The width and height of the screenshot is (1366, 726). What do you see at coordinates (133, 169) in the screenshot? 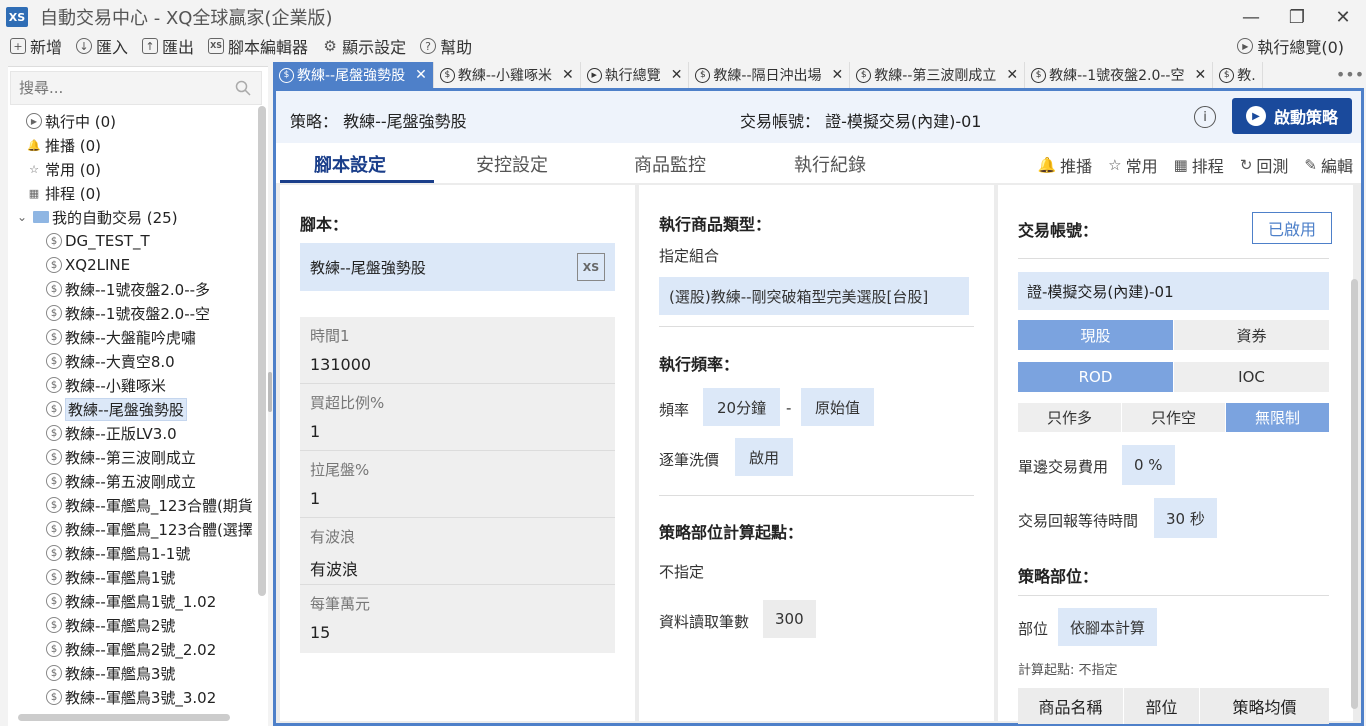
I see `tree-item: ☆ 常用 (0)` at bounding box center [133, 169].